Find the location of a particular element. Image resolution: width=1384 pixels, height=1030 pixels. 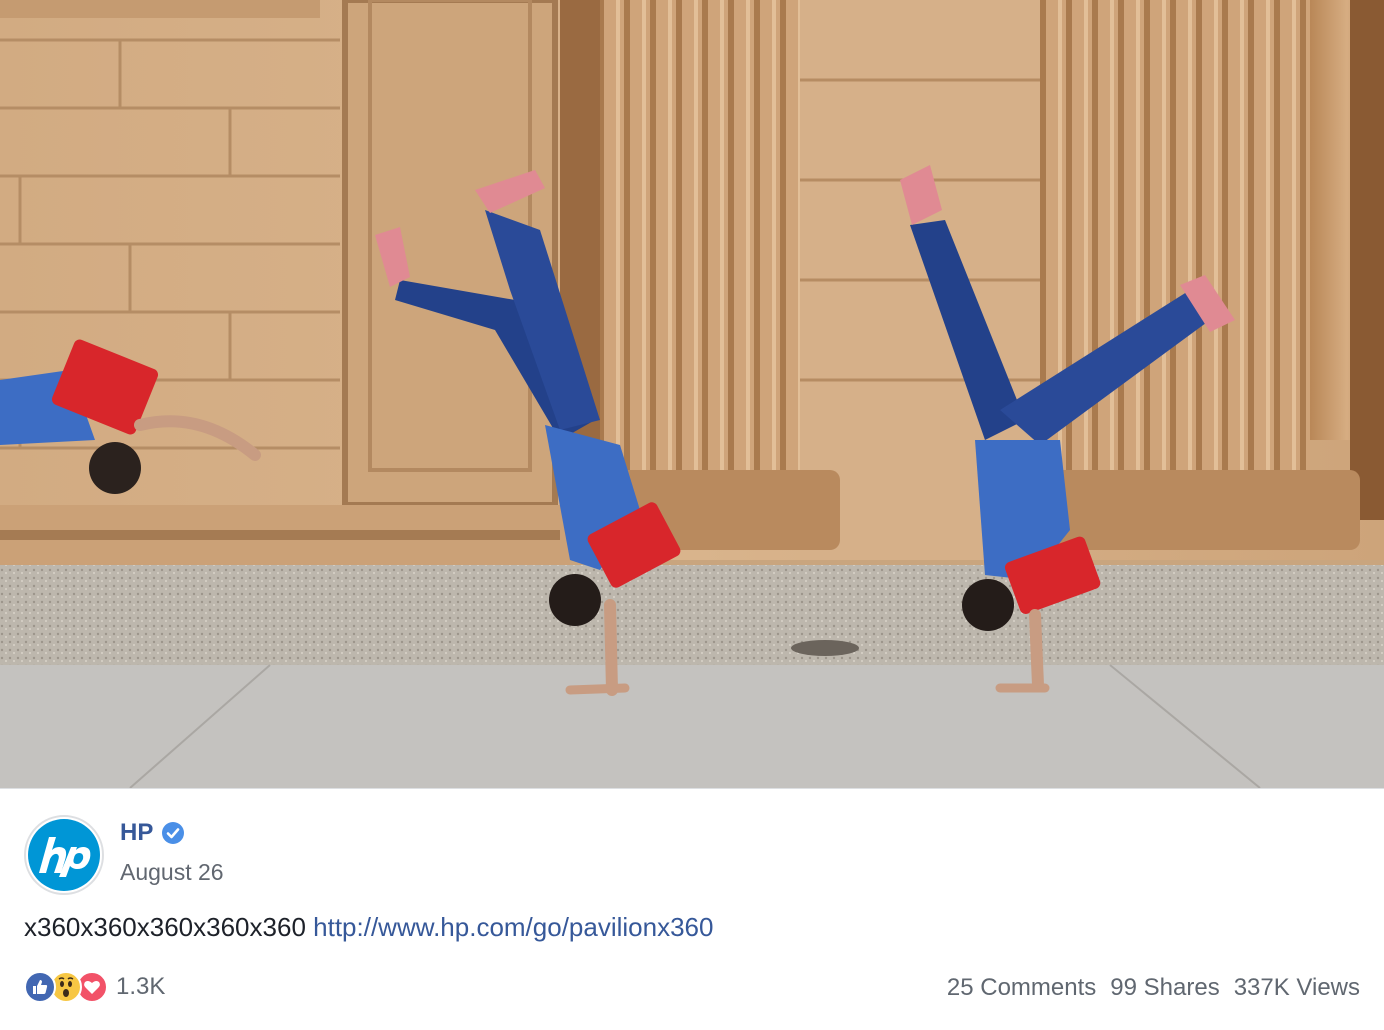

post-stats: 25 Comments 99 Shares 337K Views is located at coordinates (1153, 988).